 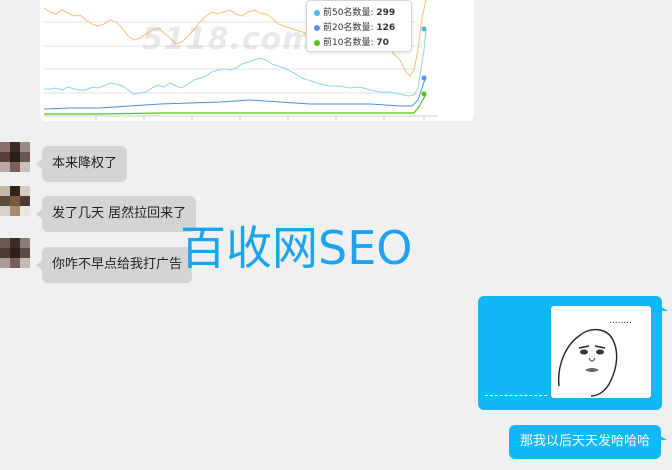 I want to click on divider, so click(x=516, y=395).